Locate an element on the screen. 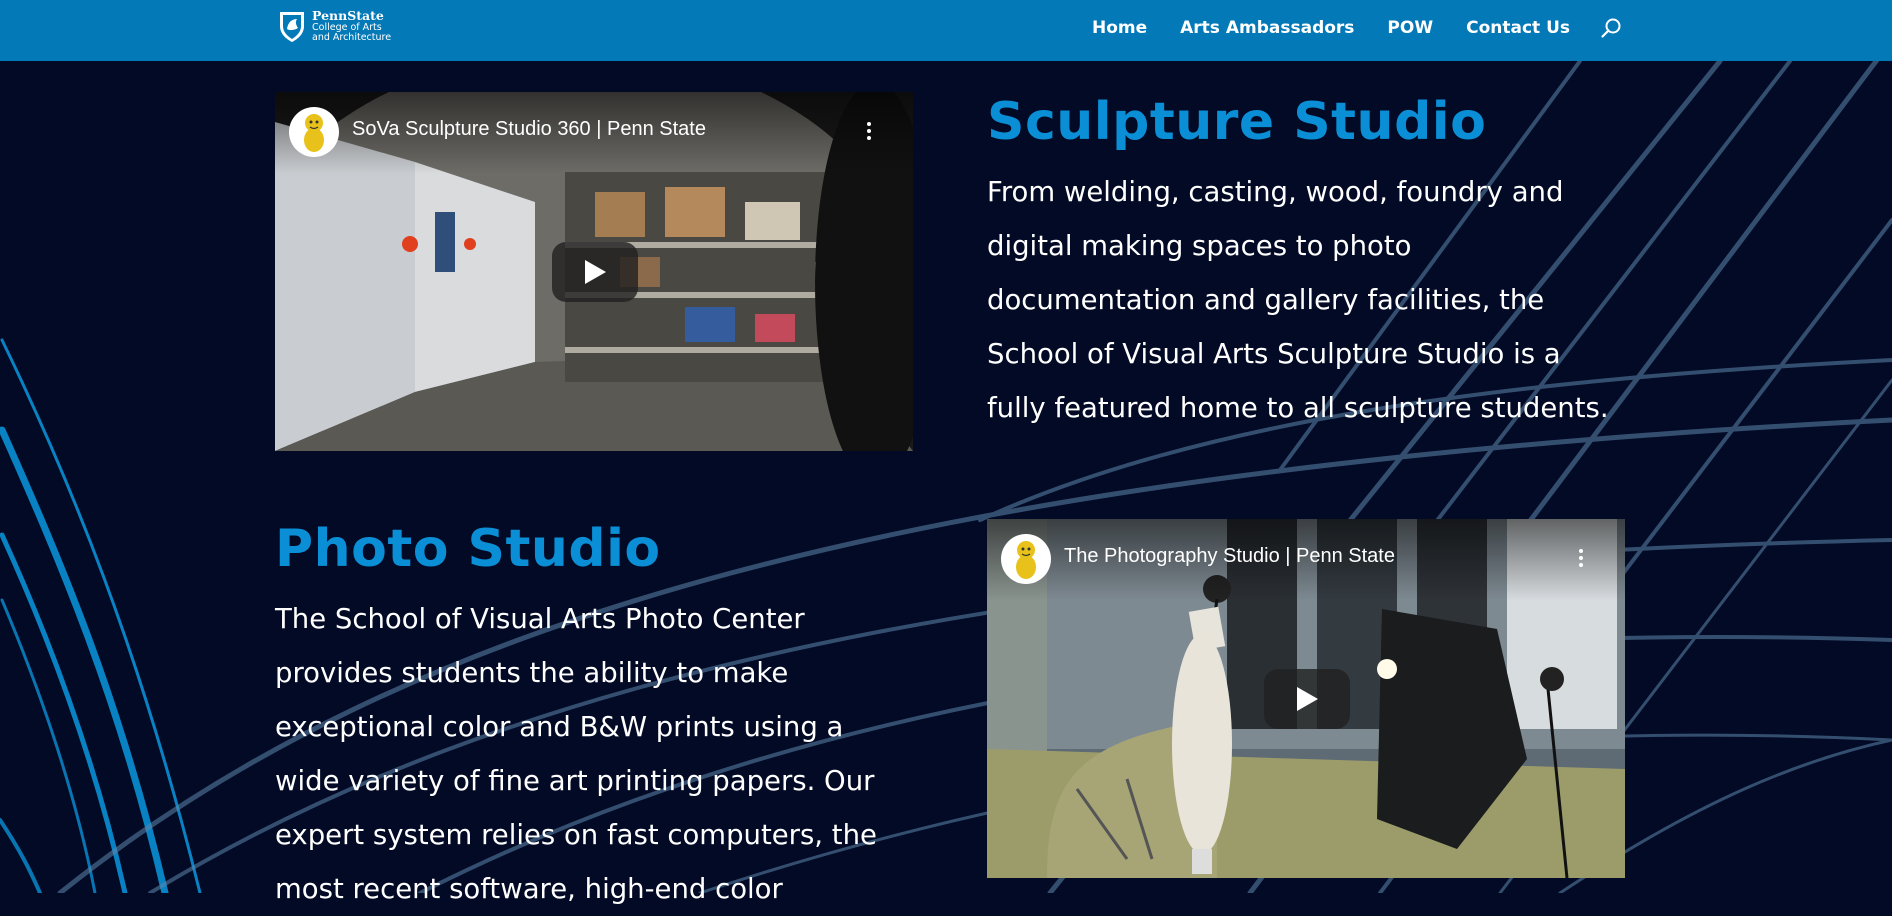 Image resolution: width=1892 pixels, height=916 pixels. main-nav: Home Arts Ambassadors POW Contact Us is located at coordinates (1340, 28).